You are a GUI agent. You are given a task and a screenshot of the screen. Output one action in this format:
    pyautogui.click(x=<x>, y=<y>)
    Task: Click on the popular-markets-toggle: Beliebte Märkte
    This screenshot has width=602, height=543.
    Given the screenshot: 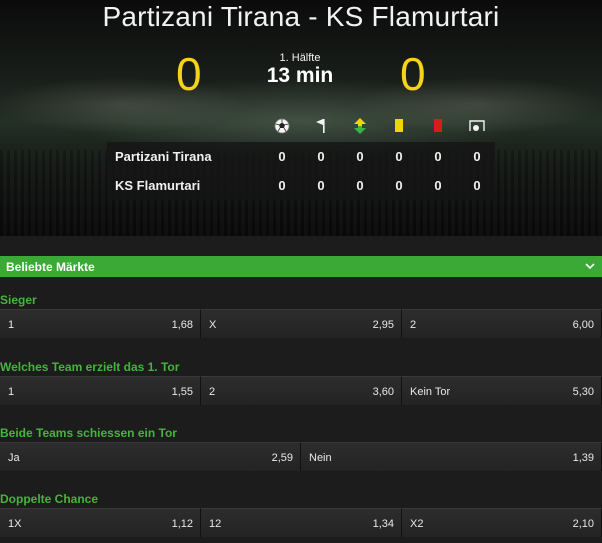 What is the action you would take?
    pyautogui.click(x=301, y=266)
    